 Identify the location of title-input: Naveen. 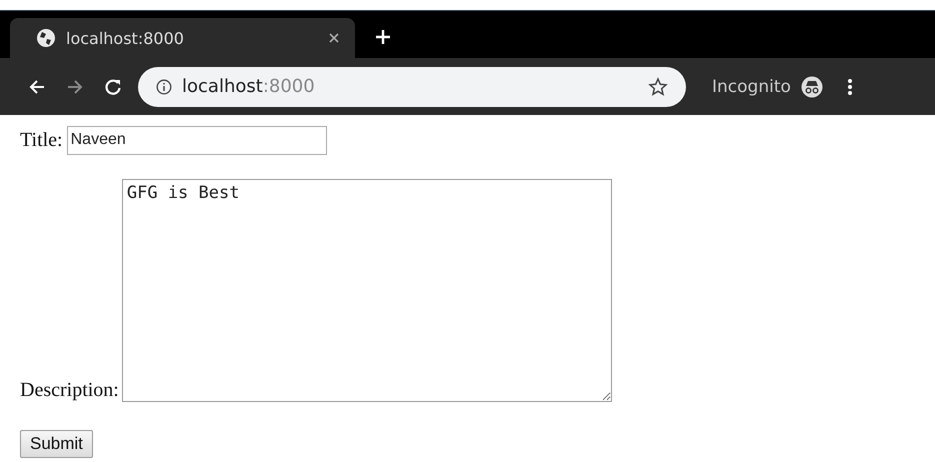
(196, 140).